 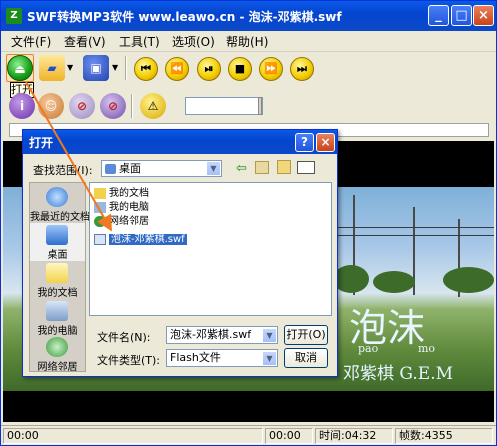 I want to click on volume-slider, so click(x=224, y=106).